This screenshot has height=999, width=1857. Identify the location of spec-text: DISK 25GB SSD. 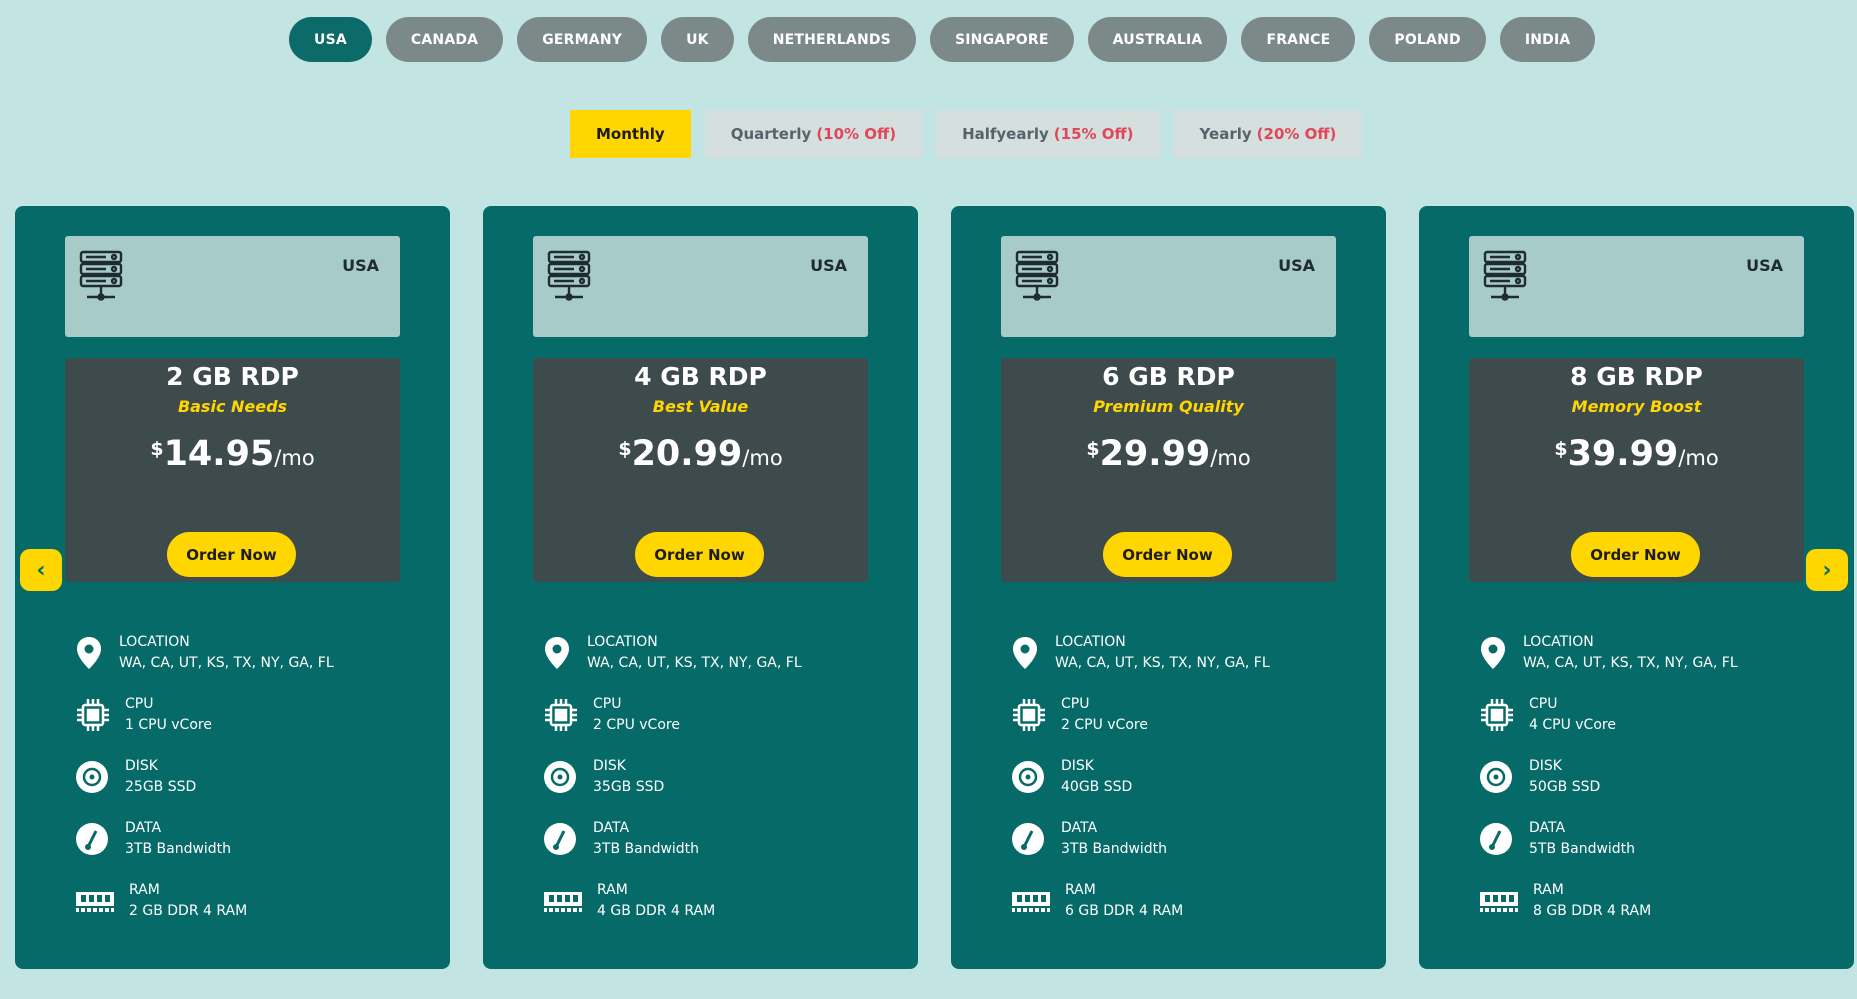
(160, 777).